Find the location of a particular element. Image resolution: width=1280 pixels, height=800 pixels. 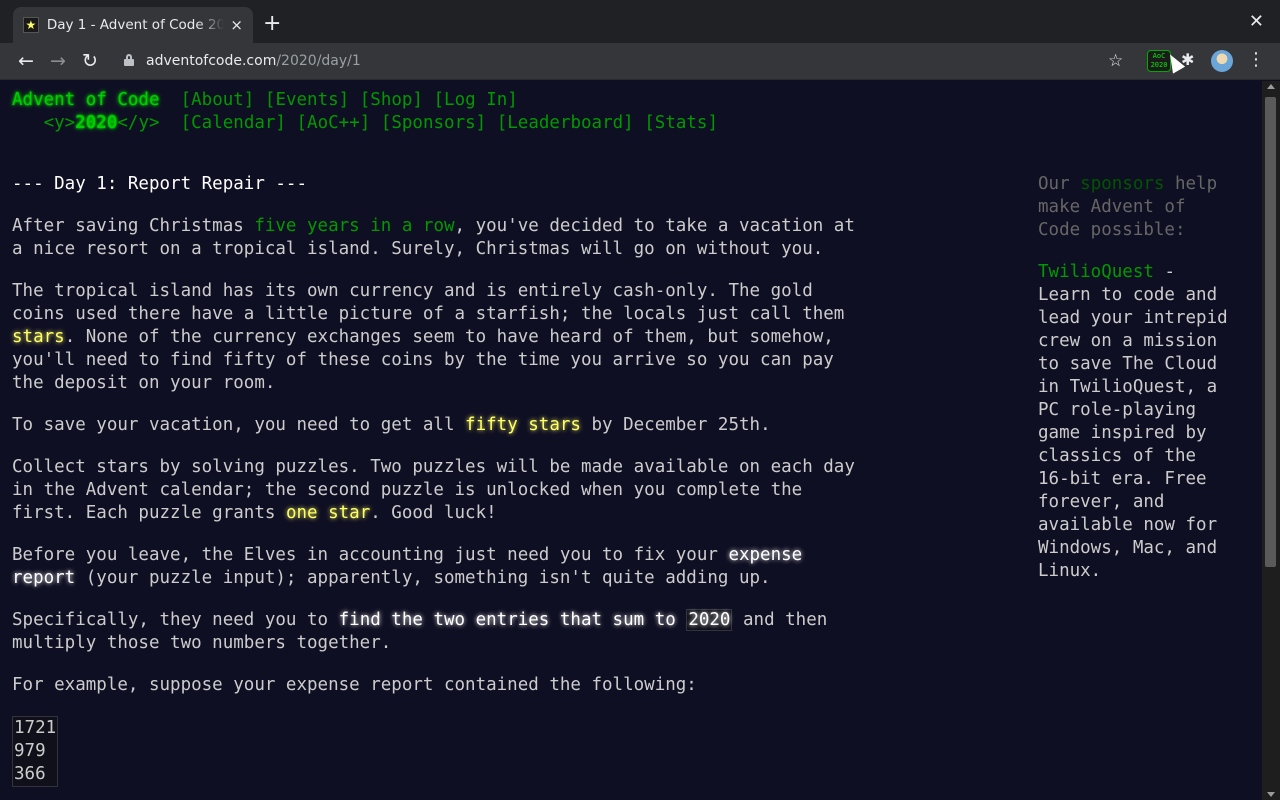

reload-icon: ↻ is located at coordinates (90, 61).